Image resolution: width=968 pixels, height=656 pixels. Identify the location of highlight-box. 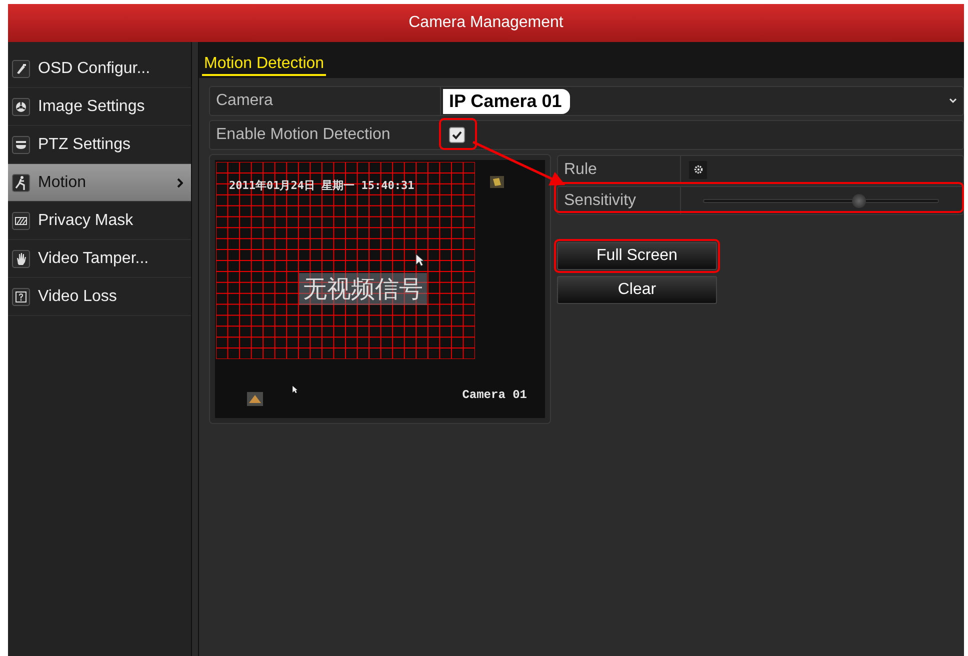
(458, 134).